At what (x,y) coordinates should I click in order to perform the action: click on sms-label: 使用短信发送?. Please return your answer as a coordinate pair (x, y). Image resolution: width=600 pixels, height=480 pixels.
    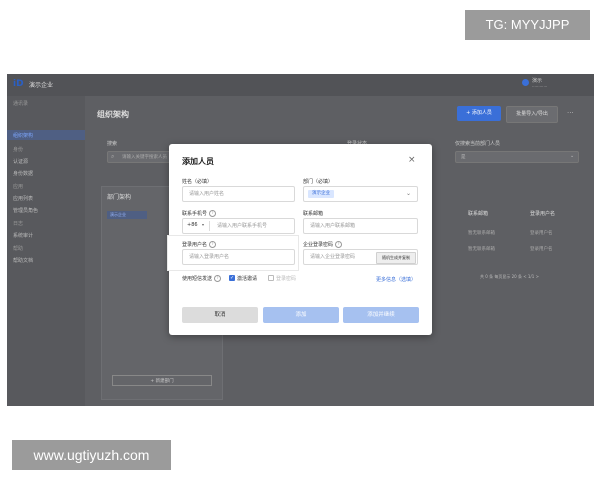
    Looking at the image, I should click on (202, 278).